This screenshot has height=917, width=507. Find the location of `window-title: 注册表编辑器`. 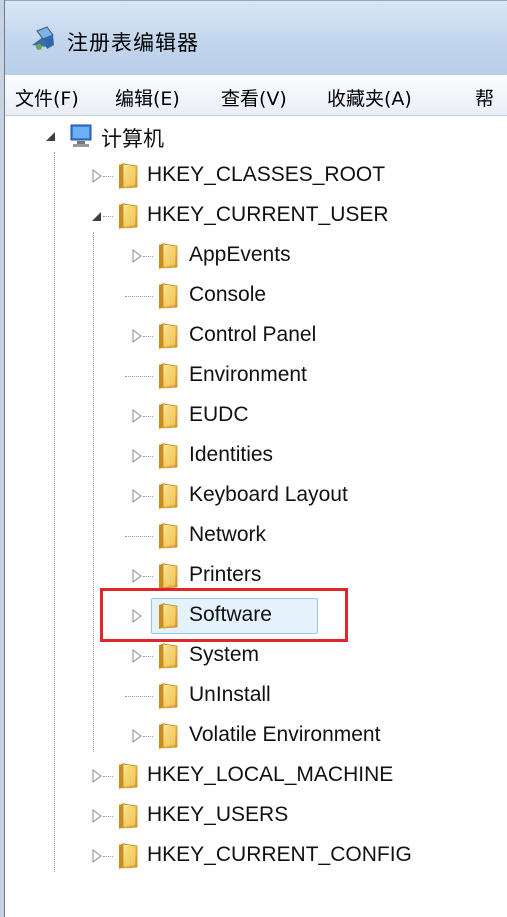

window-title: 注册表编辑器 is located at coordinates (133, 43).